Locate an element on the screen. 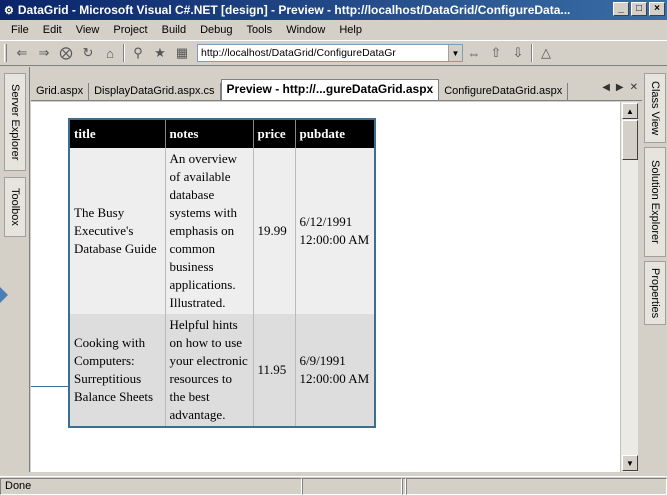 Image resolution: width=667 pixels, height=495 pixels. go-icon: ⇔ is located at coordinates (474, 53).